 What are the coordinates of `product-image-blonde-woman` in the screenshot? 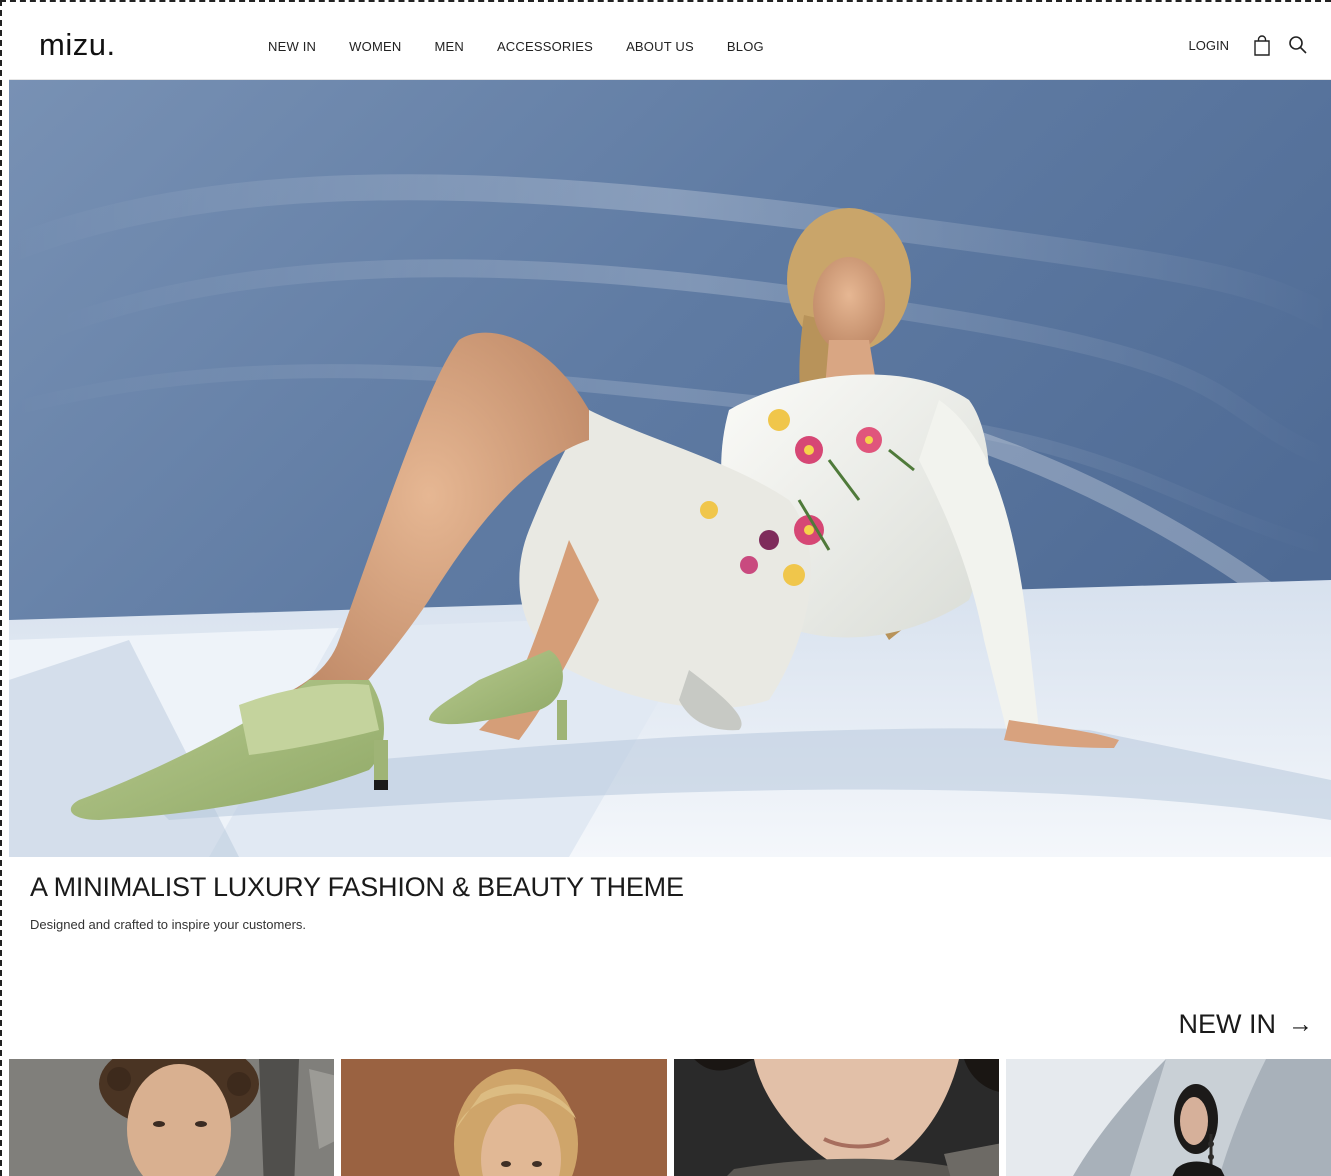 It's located at (504, 1117).